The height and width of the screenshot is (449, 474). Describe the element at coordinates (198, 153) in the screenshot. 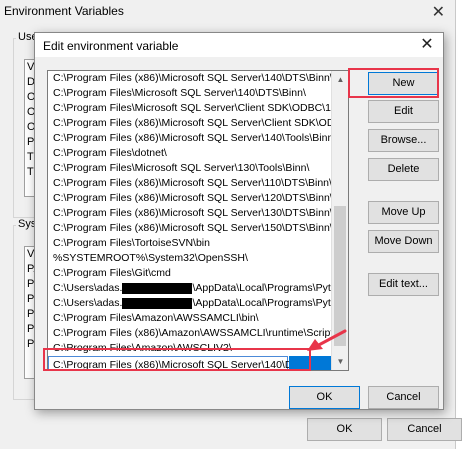

I see `list-item: C:\Program Files\dotnet\` at that location.